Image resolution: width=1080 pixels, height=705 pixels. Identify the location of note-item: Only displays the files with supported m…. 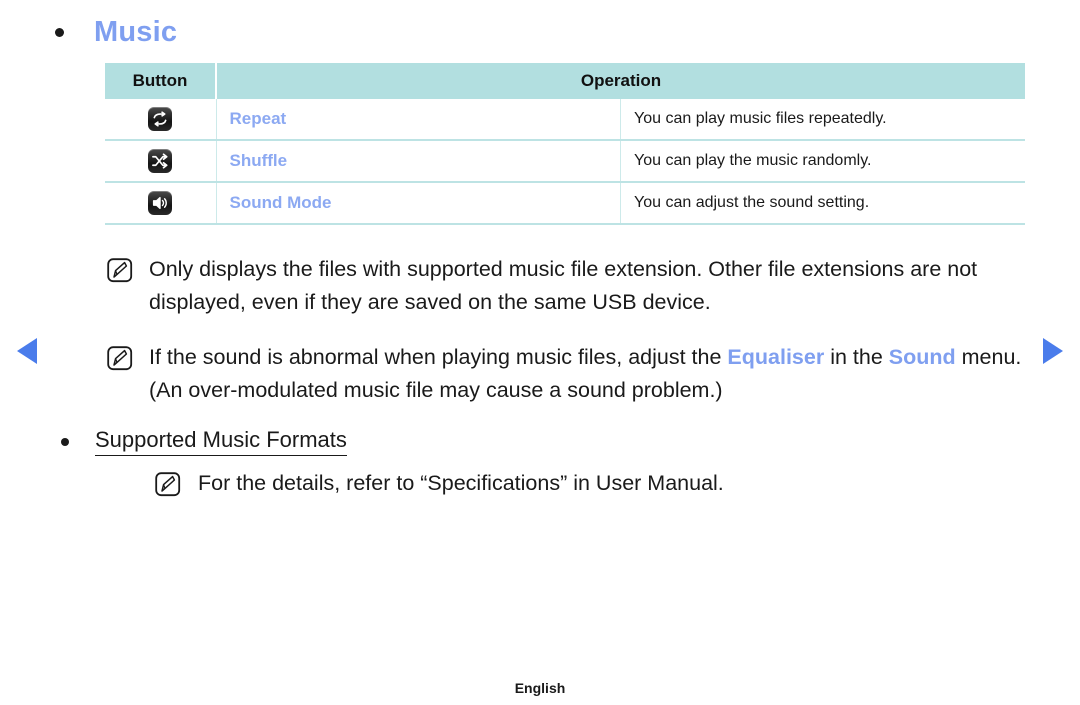
(542, 286).